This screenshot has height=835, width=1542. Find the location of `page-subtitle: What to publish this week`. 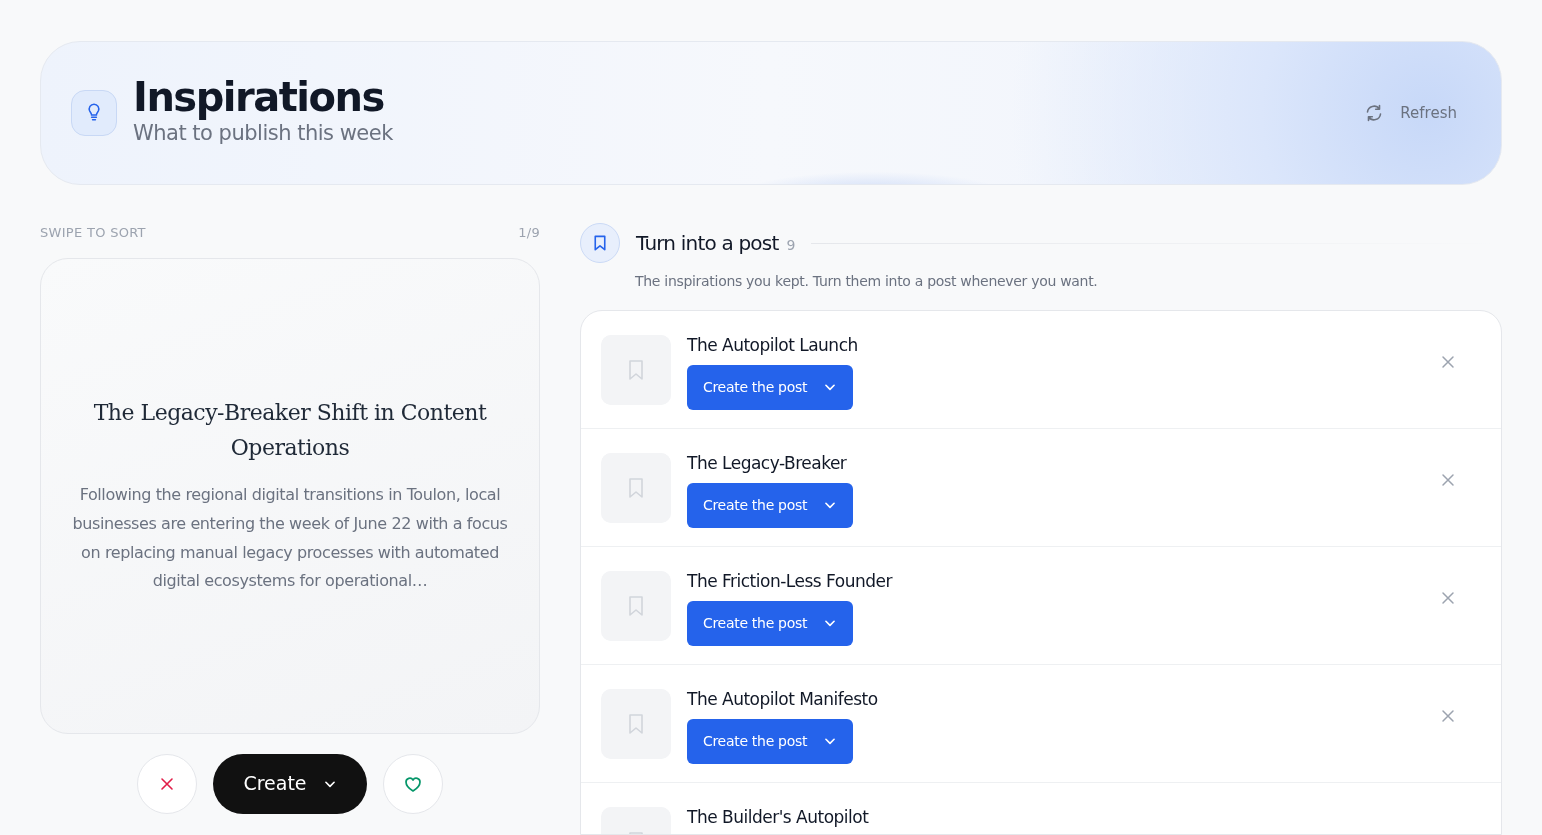

page-subtitle: What to publish this week is located at coordinates (263, 134).